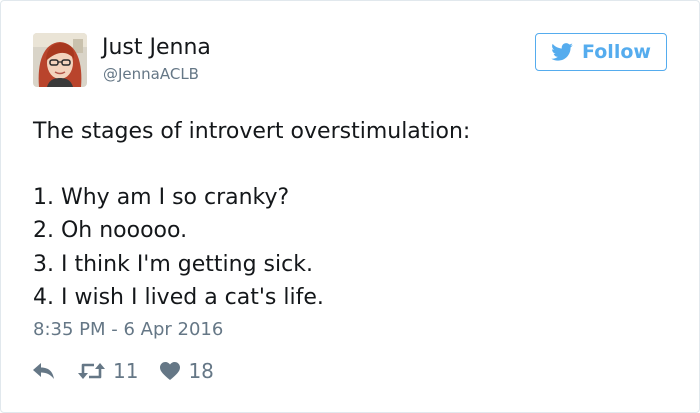  Describe the element at coordinates (187, 371) in the screenshot. I see `like-button: 18` at that location.